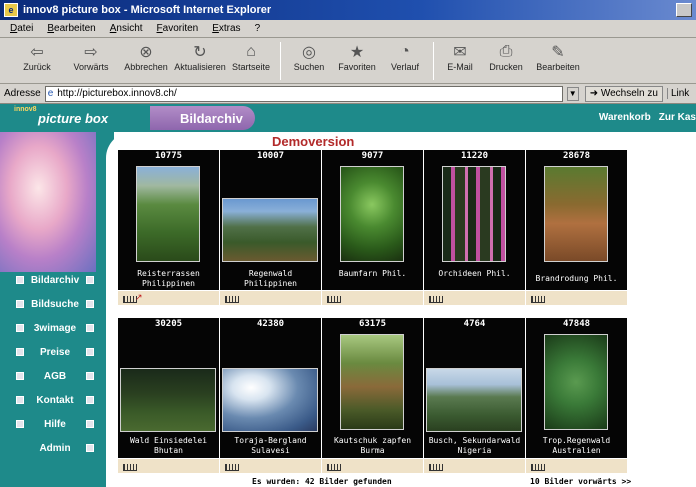 The image size is (696, 487). I want to click on history-icon: ◔, so click(405, 51).